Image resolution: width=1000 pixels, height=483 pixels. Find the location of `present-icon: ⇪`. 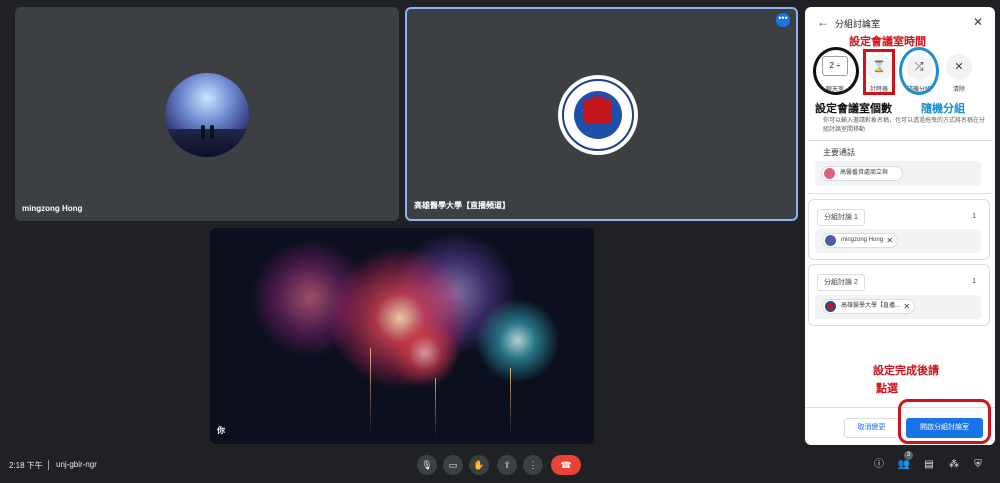

present-icon: ⇪ is located at coordinates (507, 465).